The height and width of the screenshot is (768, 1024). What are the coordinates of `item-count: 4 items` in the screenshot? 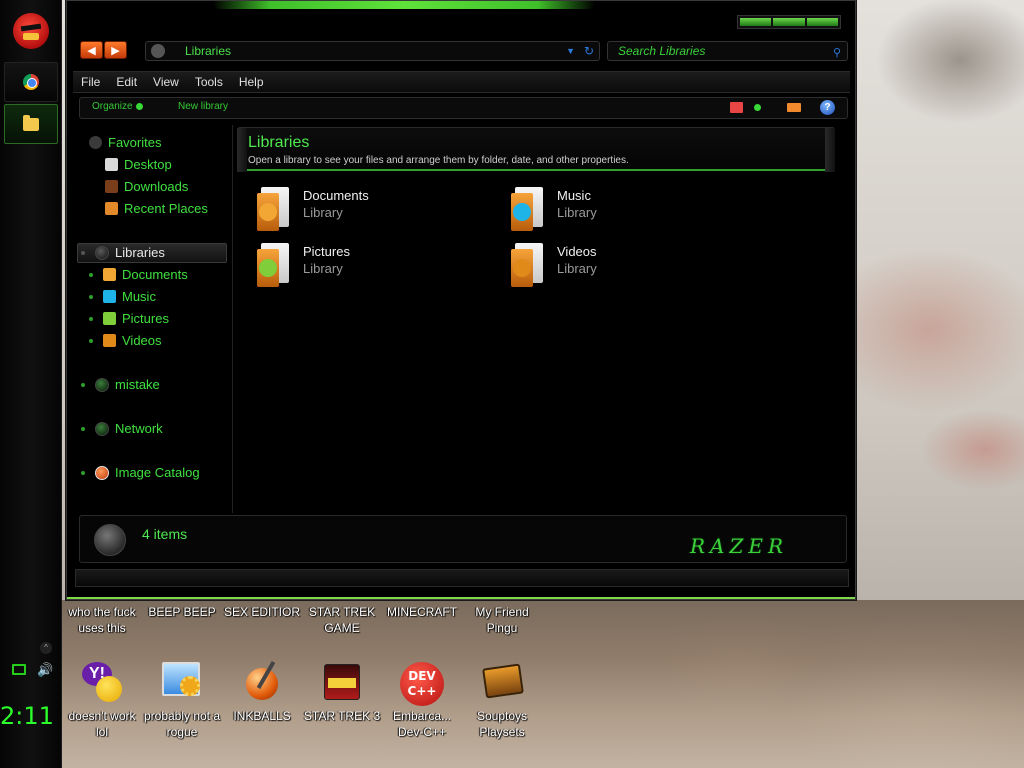 It's located at (165, 534).